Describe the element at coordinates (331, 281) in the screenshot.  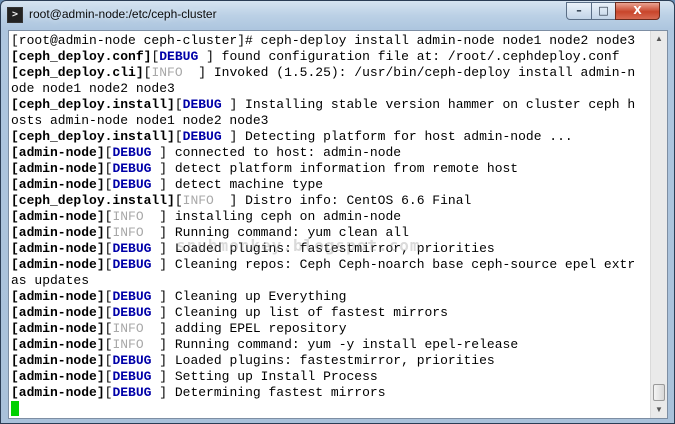
I see `terminal-line: as updates` at that location.